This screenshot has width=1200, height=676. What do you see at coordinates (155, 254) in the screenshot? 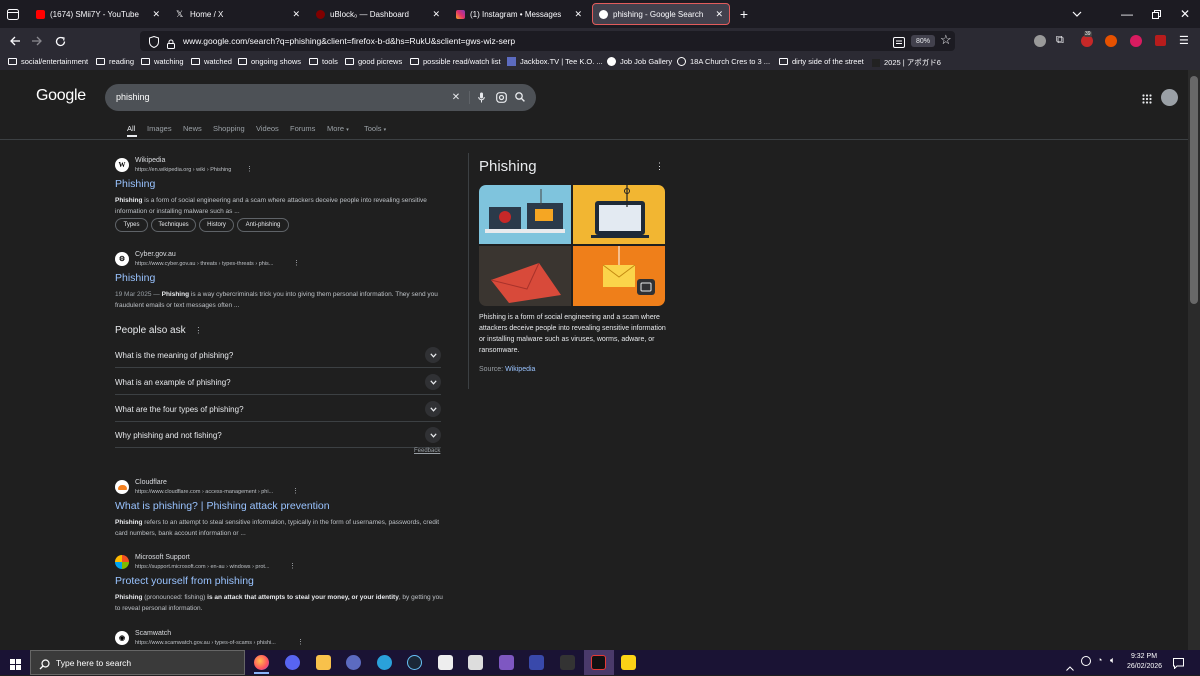
I see `result-site-name: Cyber.gov.au` at bounding box center [155, 254].